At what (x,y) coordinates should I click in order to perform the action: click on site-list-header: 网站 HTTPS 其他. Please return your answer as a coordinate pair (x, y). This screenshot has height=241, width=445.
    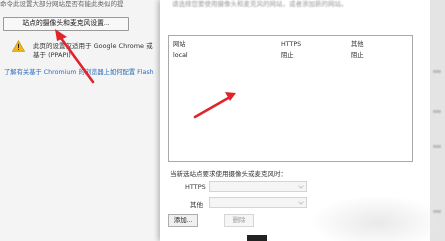
    Looking at the image, I should click on (290, 45).